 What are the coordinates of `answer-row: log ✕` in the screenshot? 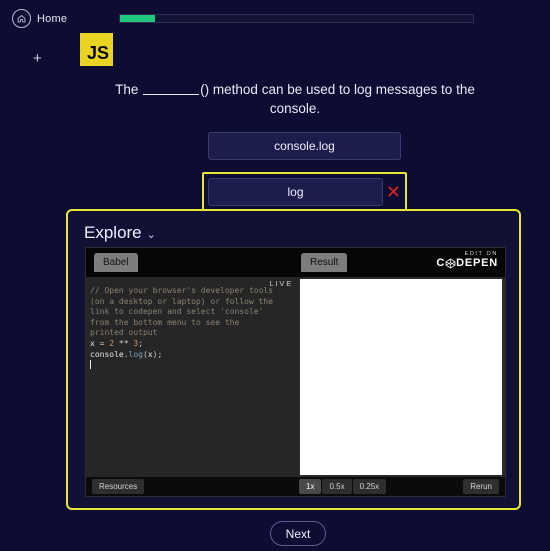 It's located at (304, 192).